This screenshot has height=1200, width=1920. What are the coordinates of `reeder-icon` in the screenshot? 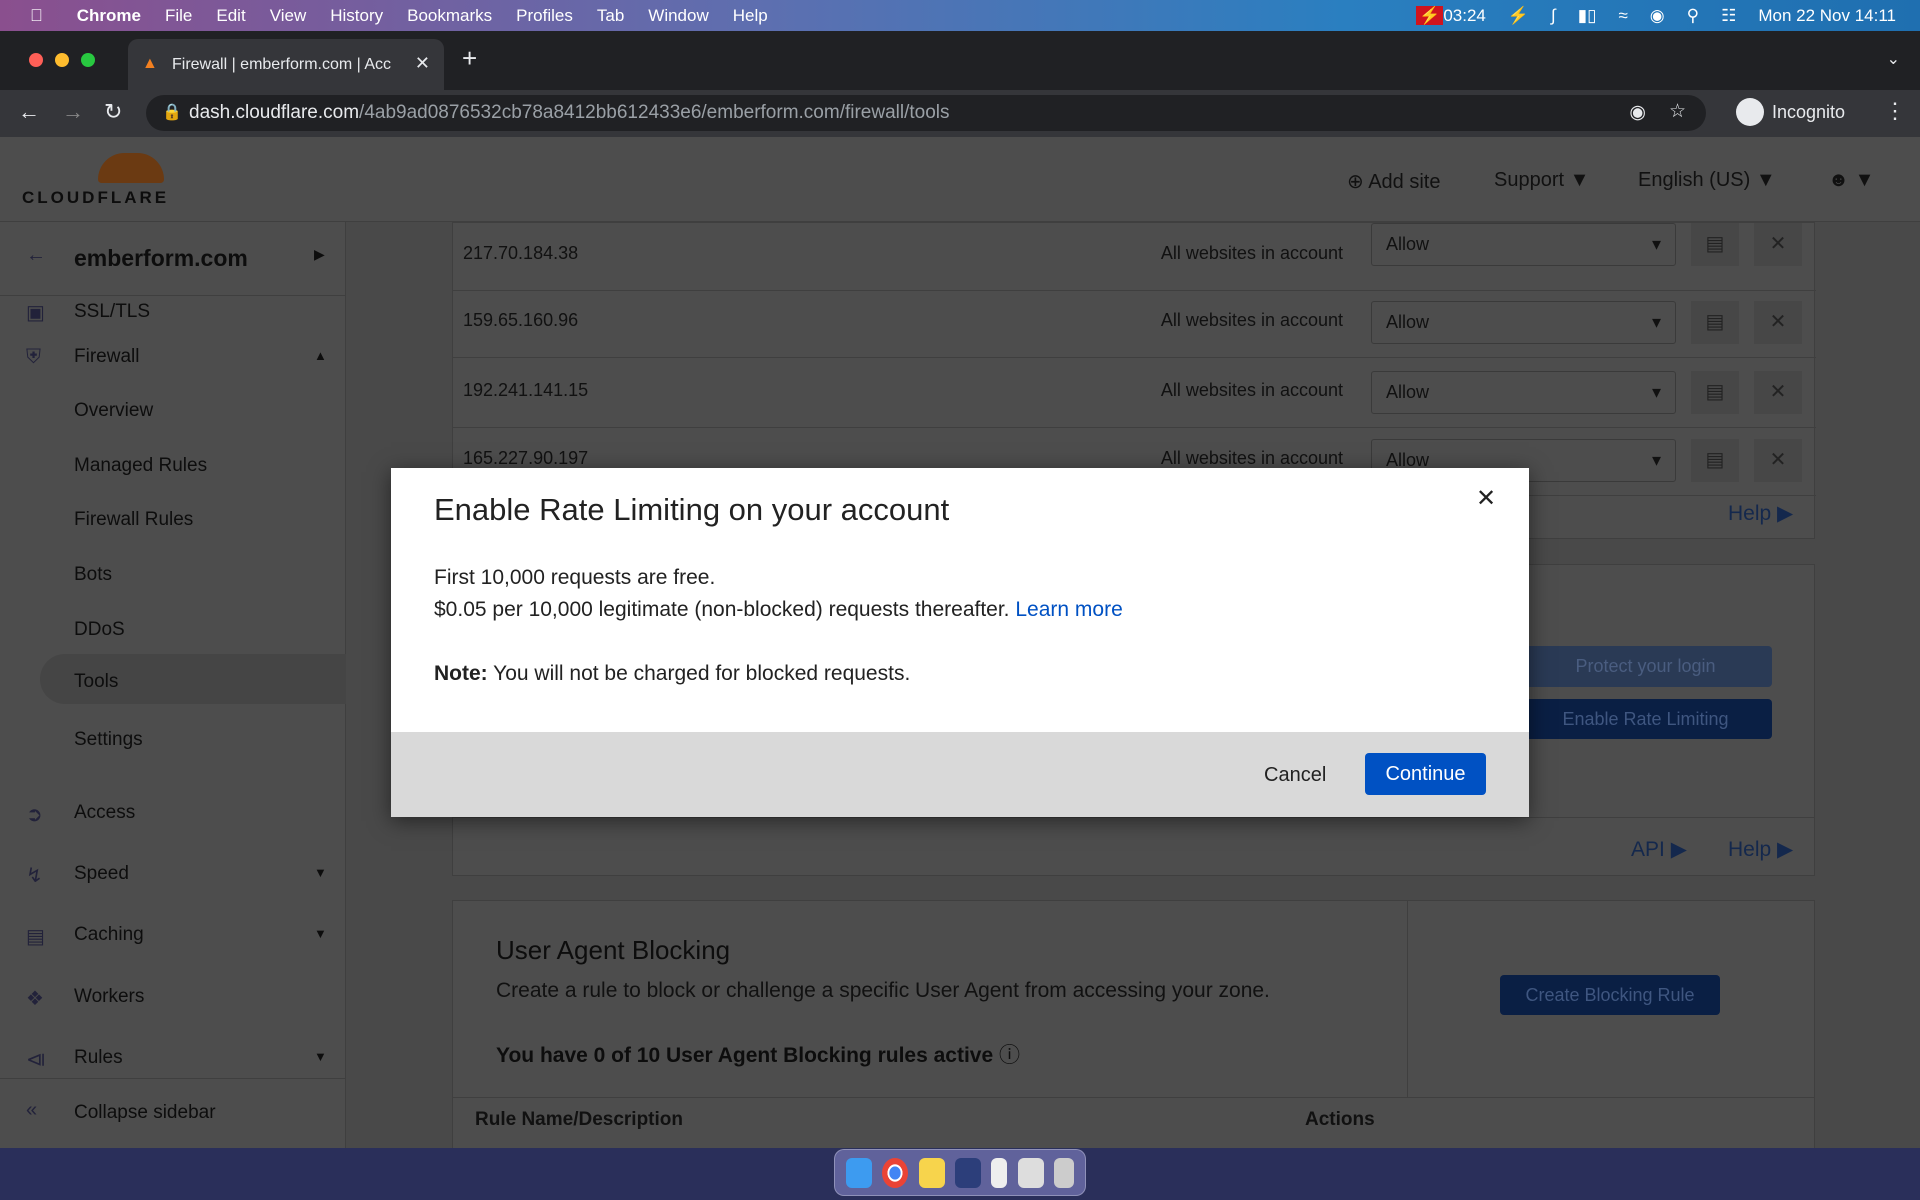 It's located at (967, 1172).